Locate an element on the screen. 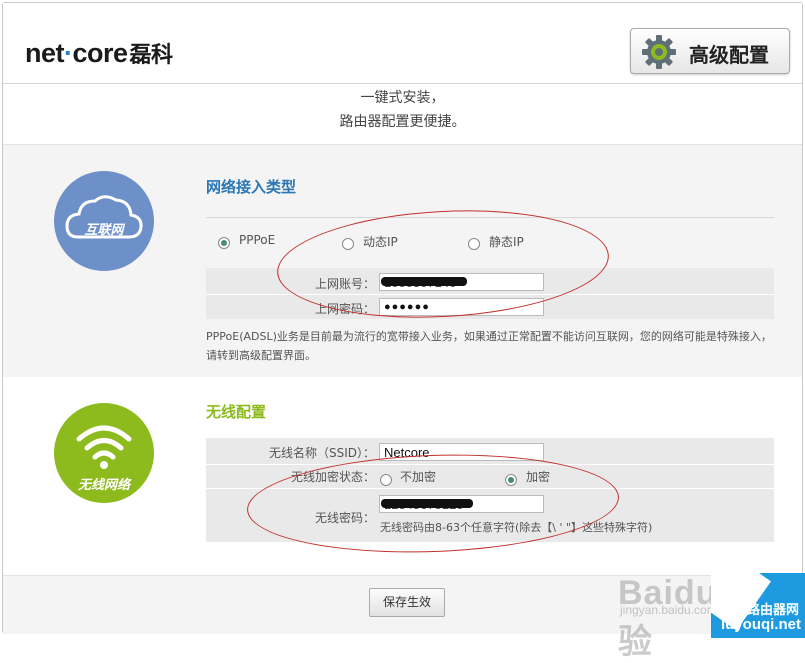 The width and height of the screenshot is (805, 663). save-button: 保存生效 is located at coordinates (407, 602).